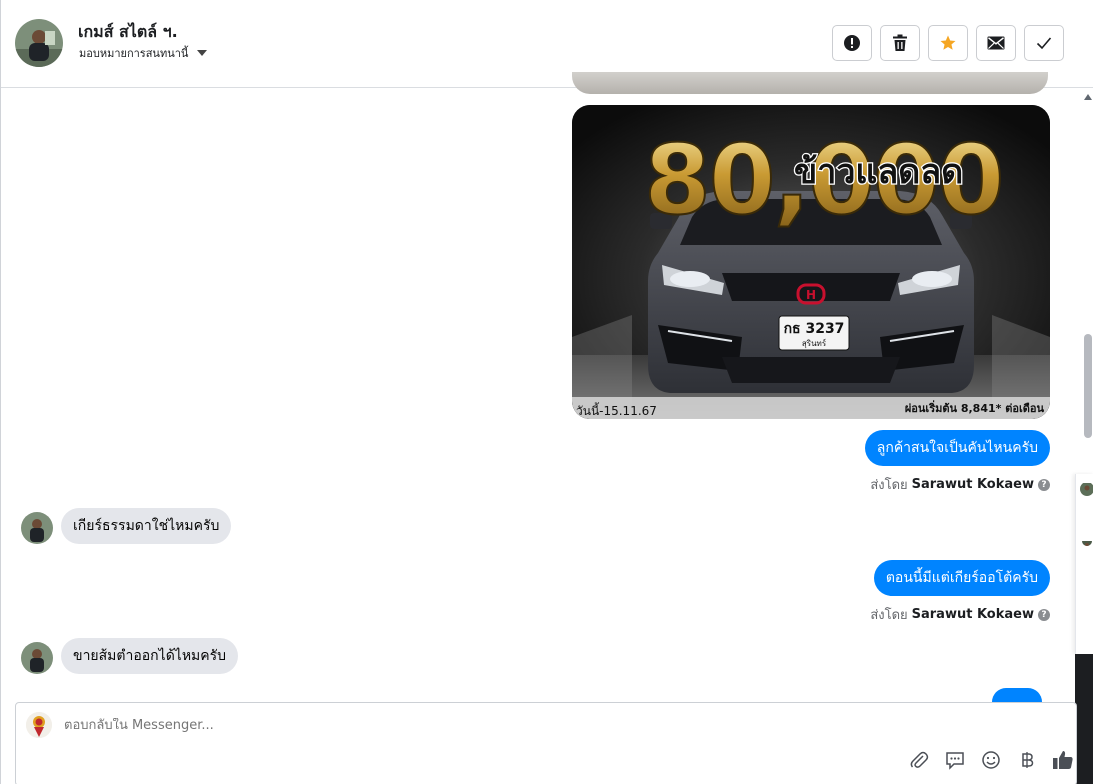 This screenshot has width=1093, height=784. I want to click on exclamation-icon, so click(852, 43).